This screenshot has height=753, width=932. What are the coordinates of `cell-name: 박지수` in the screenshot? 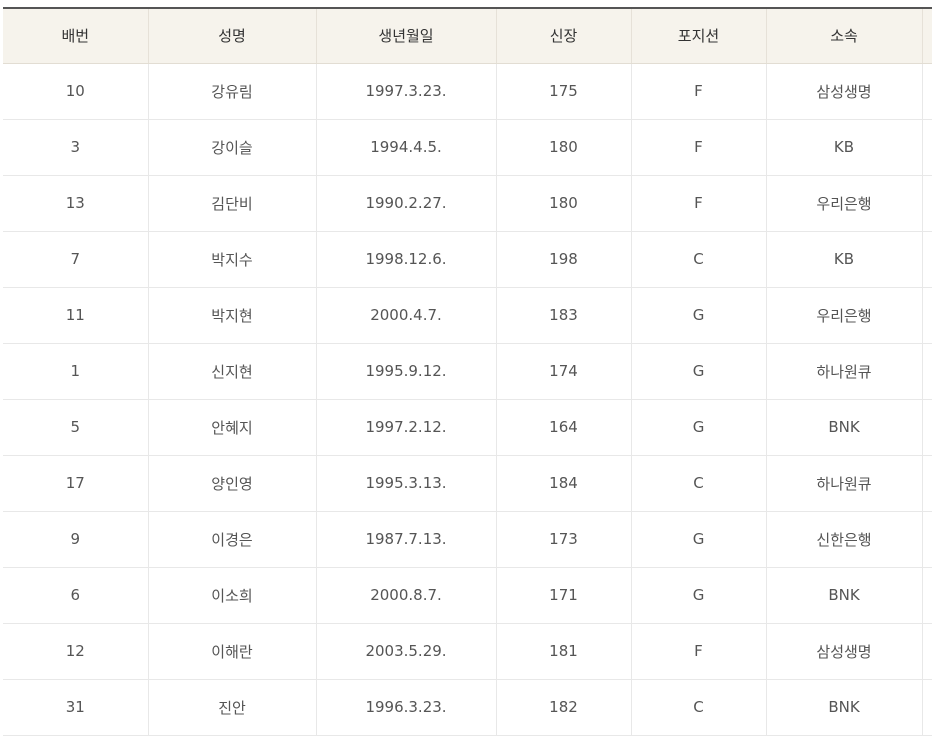 It's located at (232, 259).